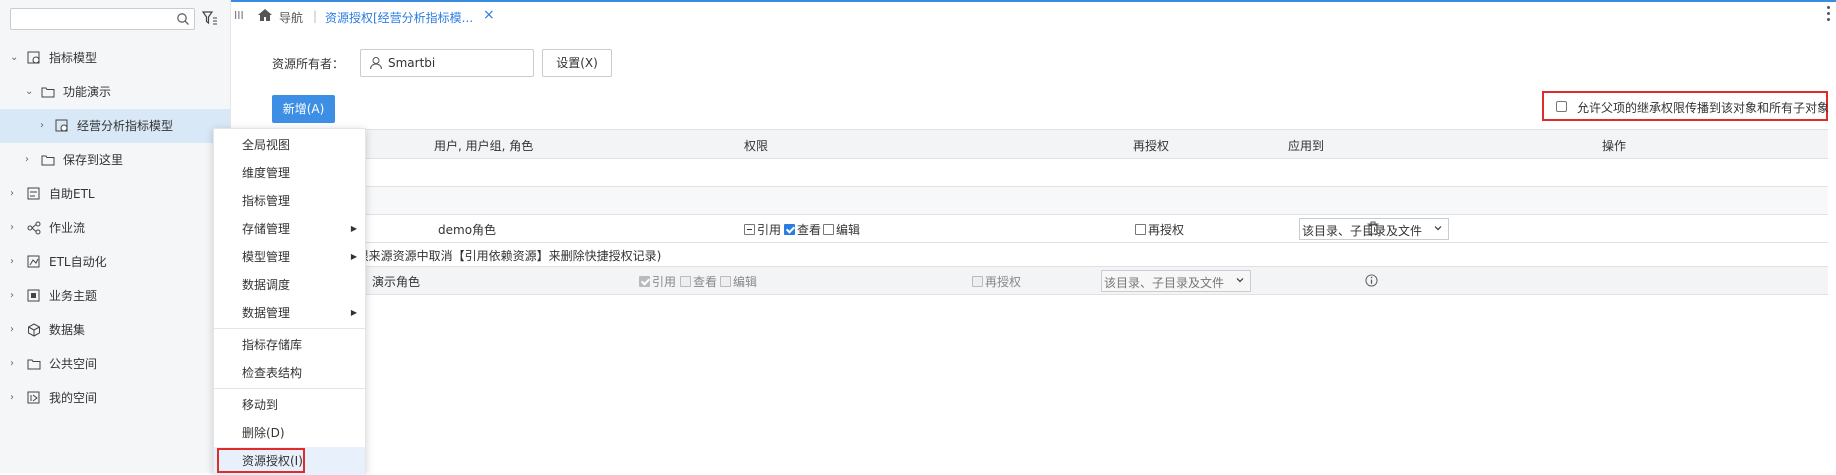 The height and width of the screenshot is (475, 1836). I want to click on menu-item-resource-auth: 资源授权(I), so click(289, 461).